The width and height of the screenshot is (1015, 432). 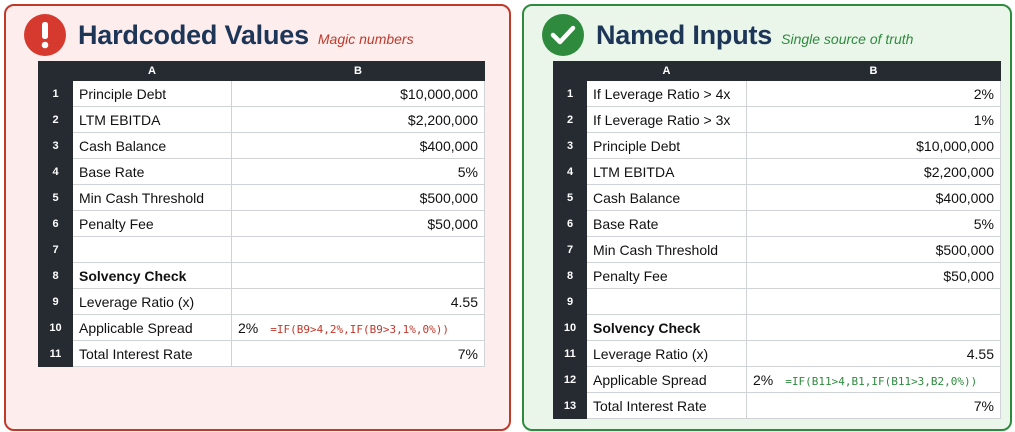 I want to click on row-number: 12, so click(x=570, y=379).